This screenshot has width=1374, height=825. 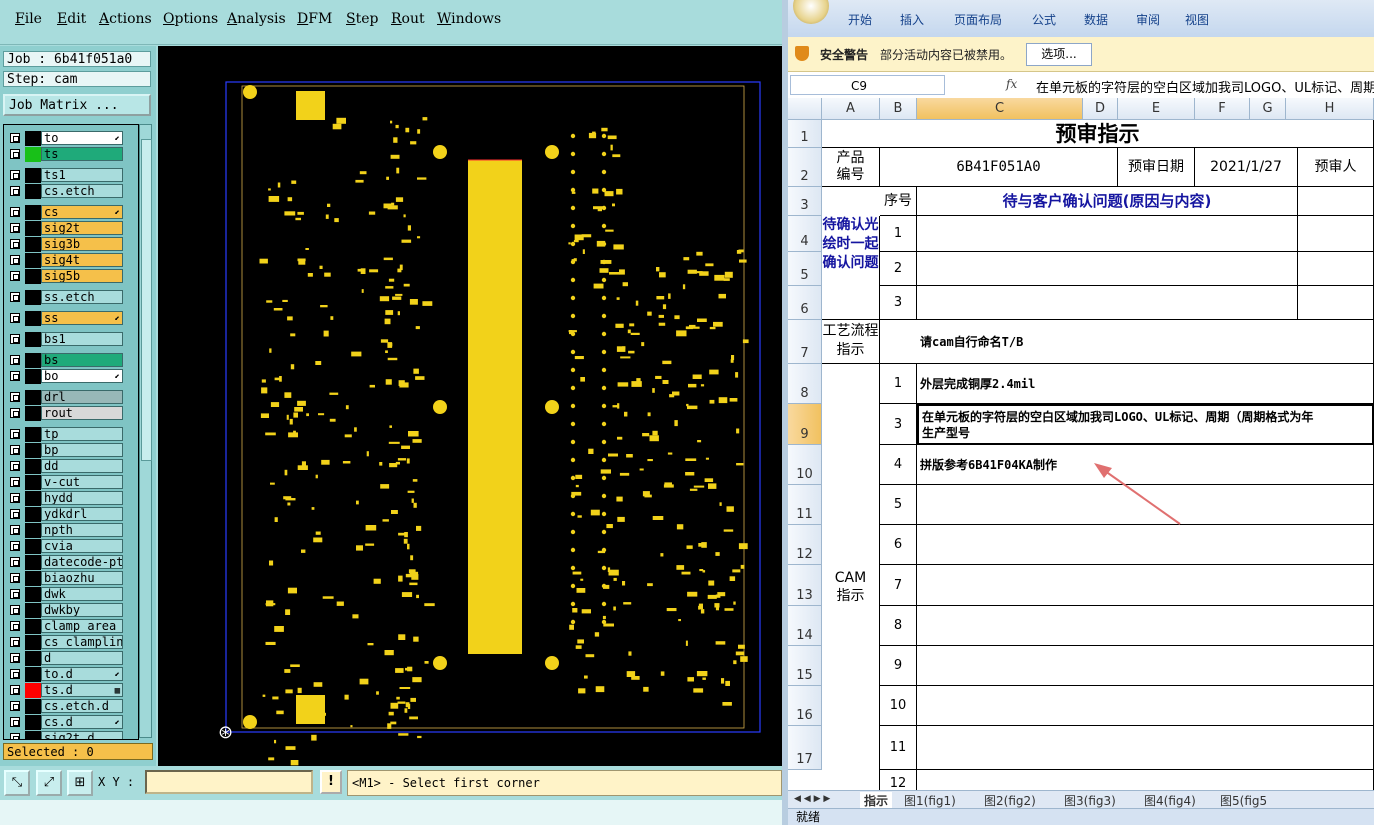 What do you see at coordinates (812, 799) in the screenshot?
I see `sheet-nav-icon: ◀ ◀ ▶ ▶` at bounding box center [812, 799].